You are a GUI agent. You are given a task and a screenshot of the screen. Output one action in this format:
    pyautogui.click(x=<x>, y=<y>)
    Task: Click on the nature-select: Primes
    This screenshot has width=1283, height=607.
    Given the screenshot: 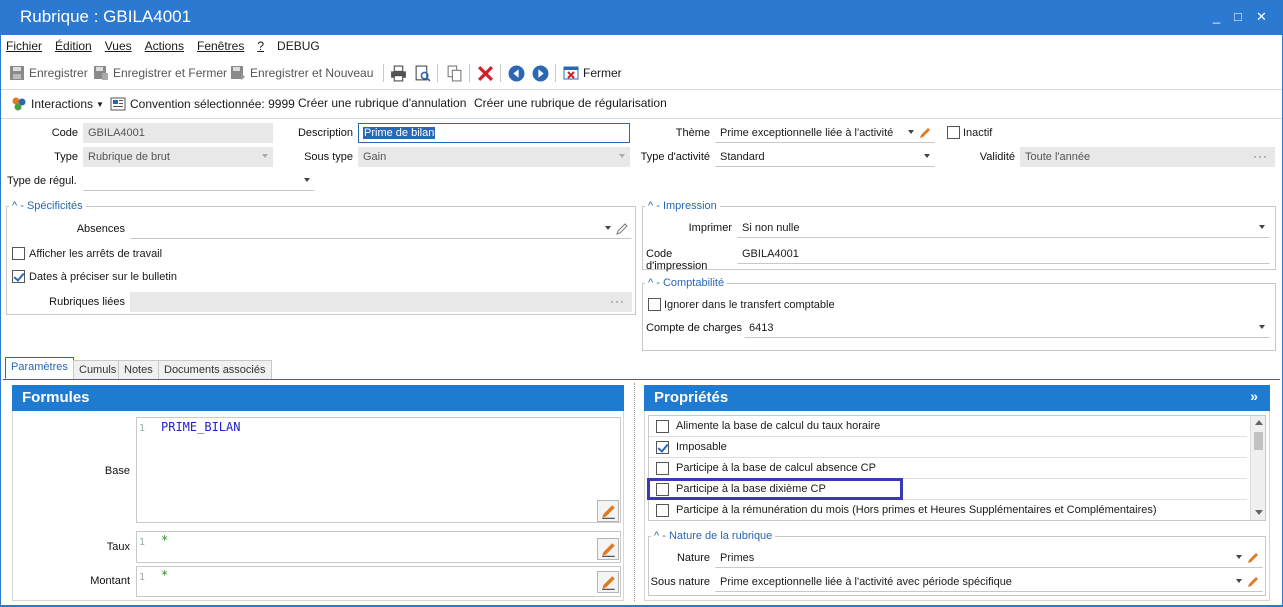 What is the action you would take?
    pyautogui.click(x=989, y=558)
    